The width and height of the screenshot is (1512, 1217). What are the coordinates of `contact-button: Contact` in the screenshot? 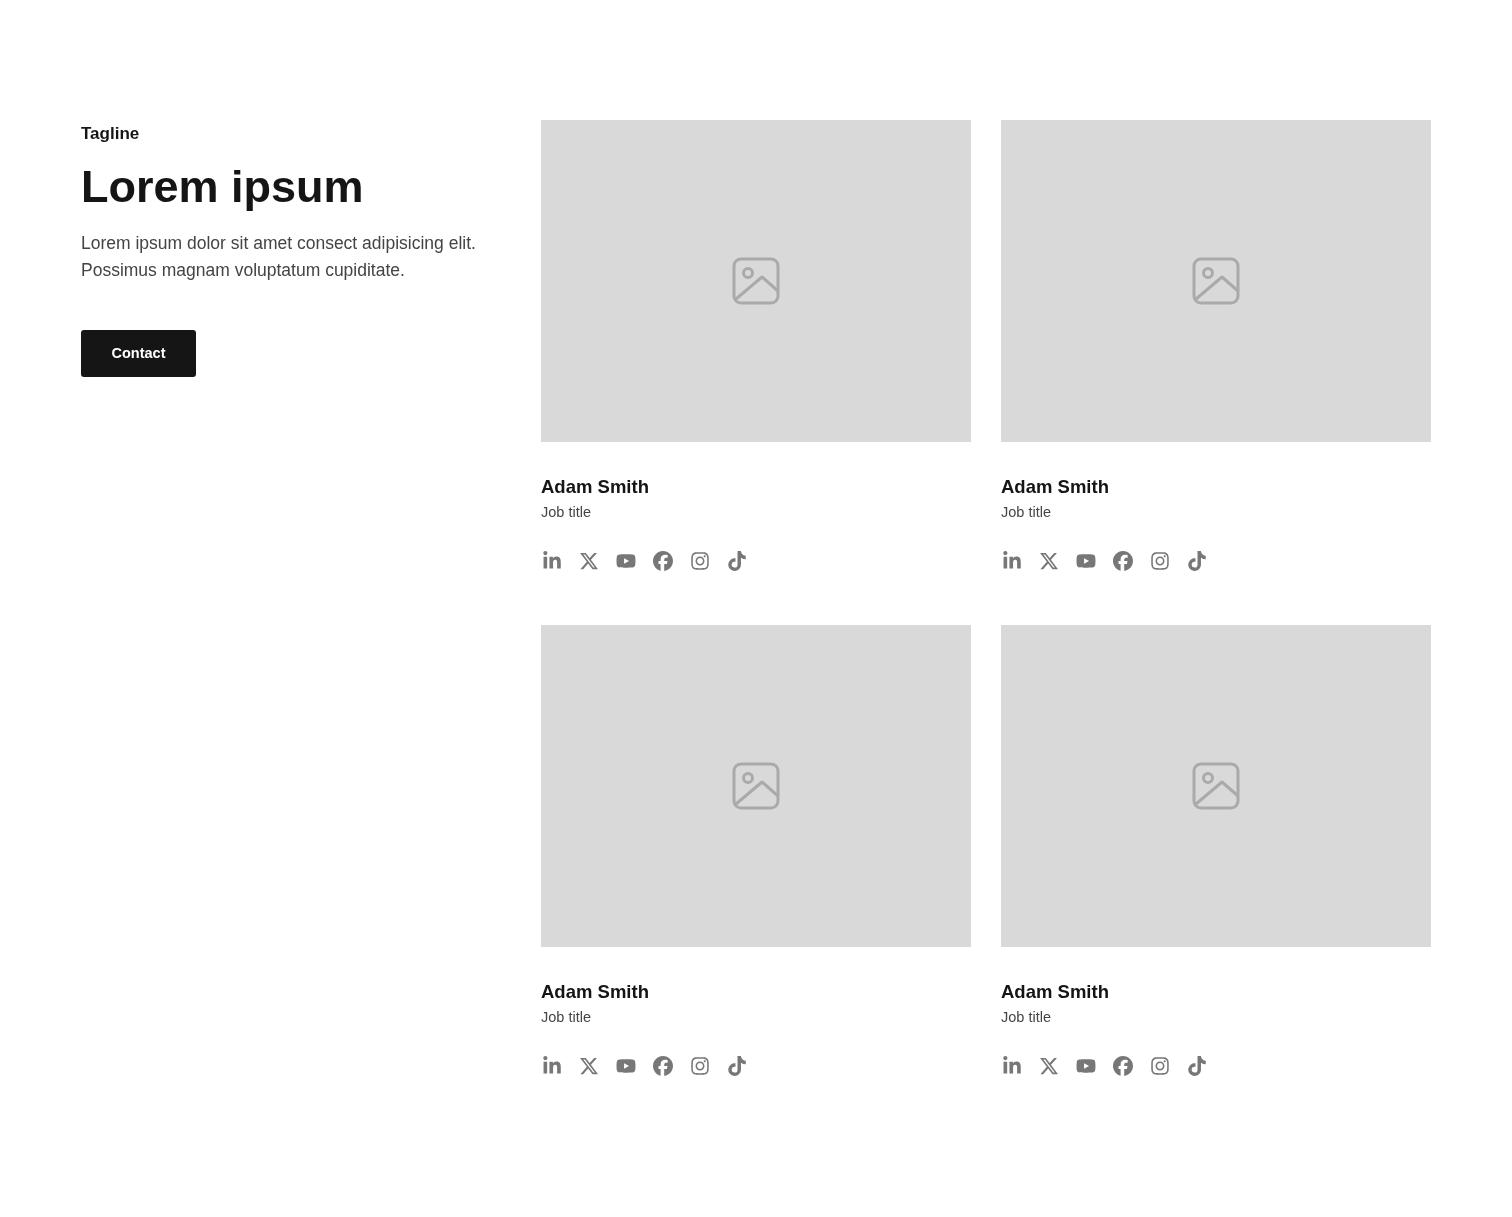 It's located at (138, 353).